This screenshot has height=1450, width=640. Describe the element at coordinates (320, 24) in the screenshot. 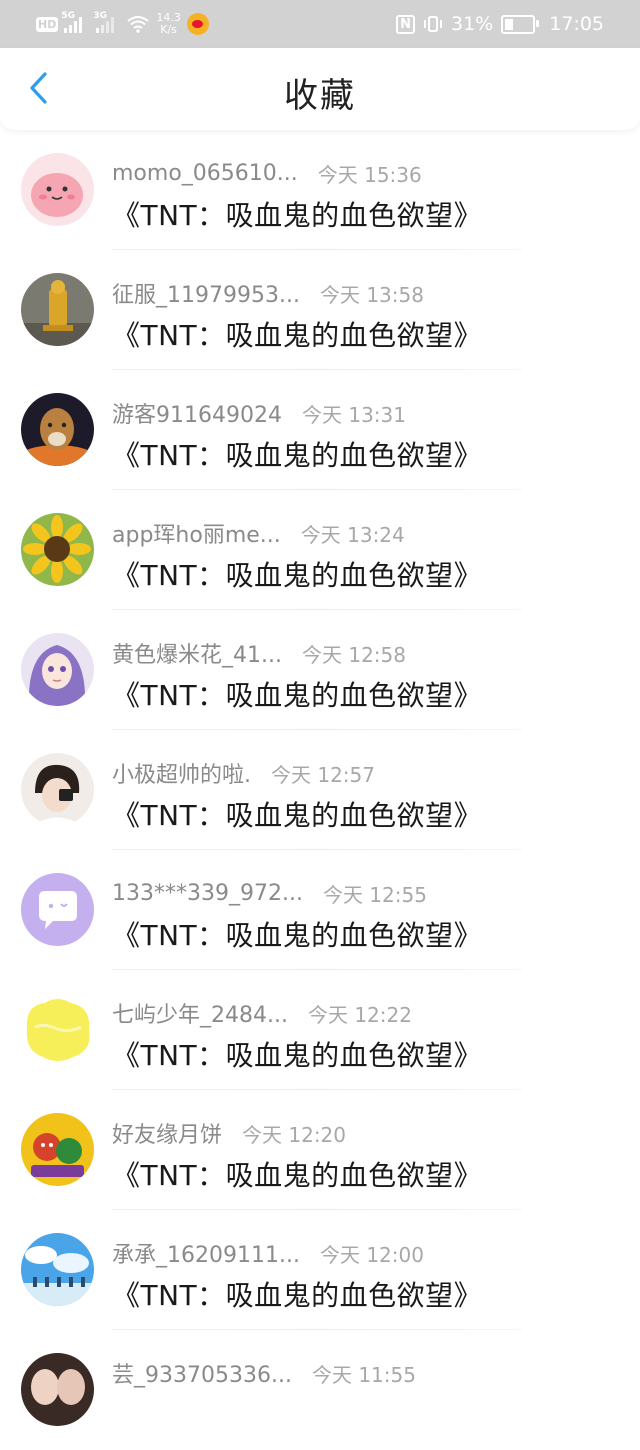

I see `status-bar: HD 5G 3G 14.3 K/s N 31% 17:05` at that location.